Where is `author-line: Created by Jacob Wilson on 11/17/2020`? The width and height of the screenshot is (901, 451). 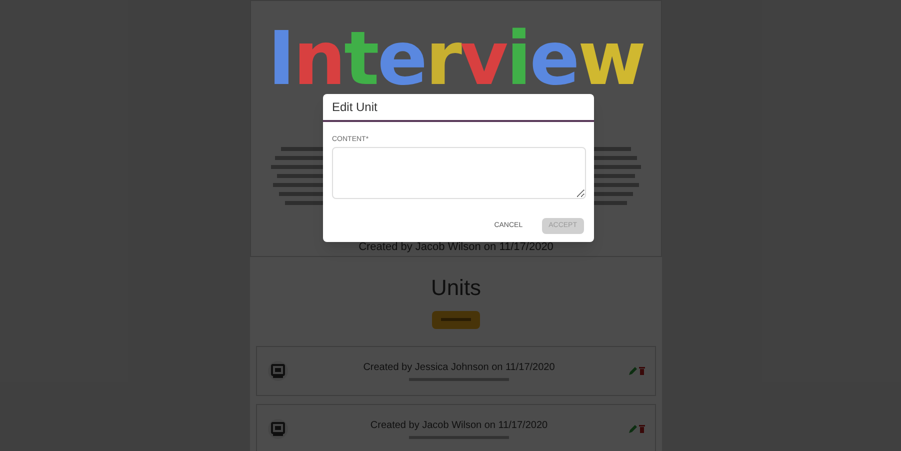
author-line: Created by Jacob Wilson on 11/17/2020 is located at coordinates (456, 247).